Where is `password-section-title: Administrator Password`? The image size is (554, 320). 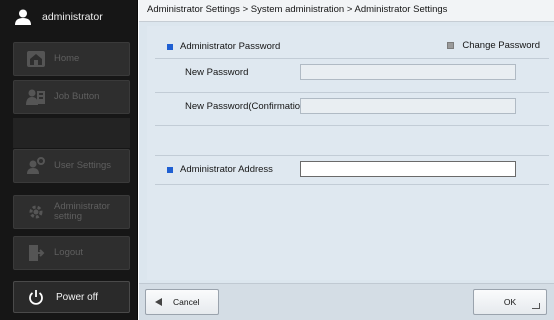
password-section-title: Administrator Password is located at coordinates (223, 46).